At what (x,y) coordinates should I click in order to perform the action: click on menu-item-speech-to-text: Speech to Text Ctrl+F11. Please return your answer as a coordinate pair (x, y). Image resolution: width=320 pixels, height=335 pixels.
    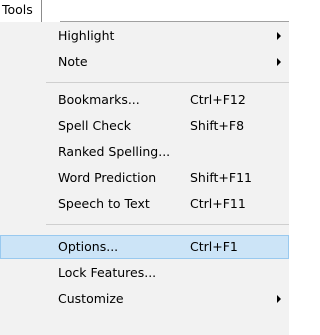
    Looking at the image, I should click on (144, 204).